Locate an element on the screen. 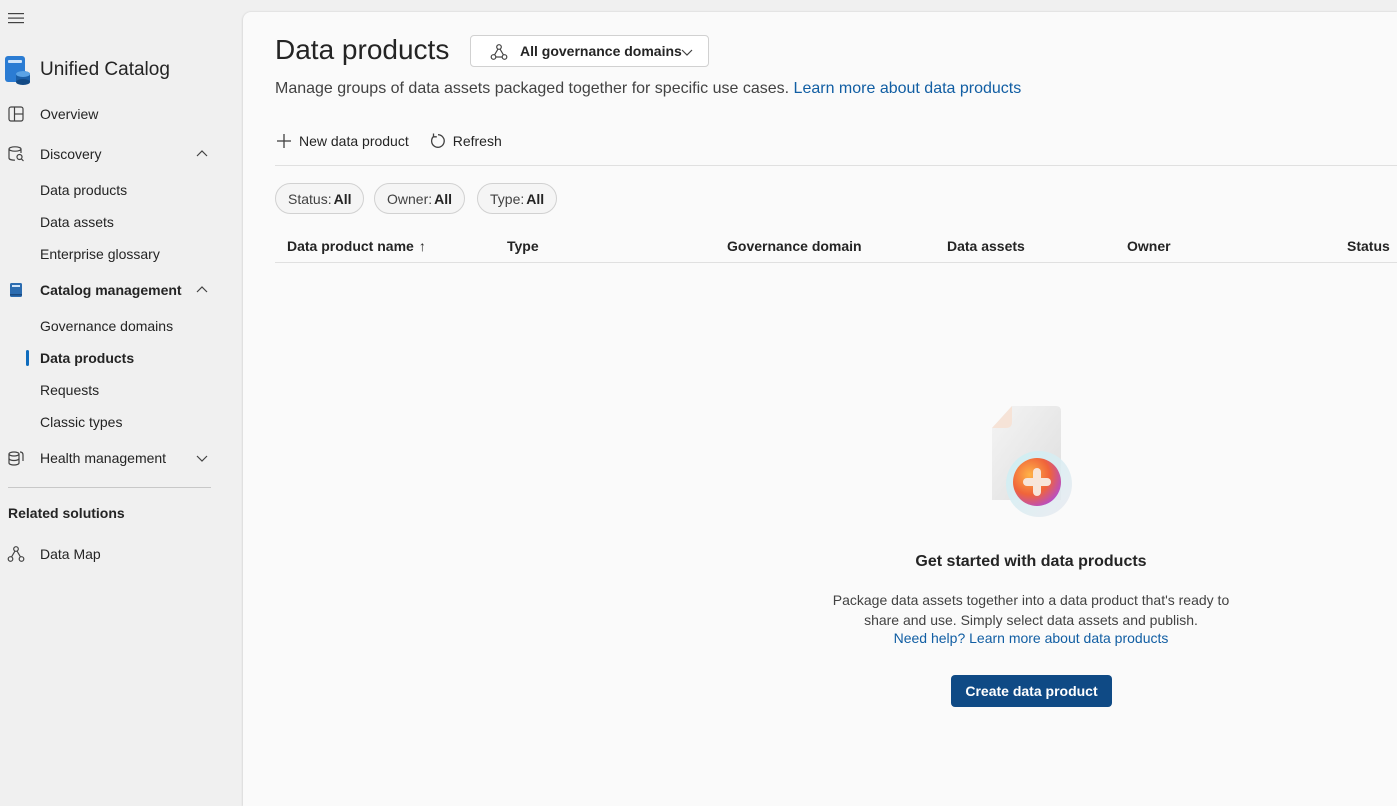  create-data-product-button: Create data product is located at coordinates (1031, 691).